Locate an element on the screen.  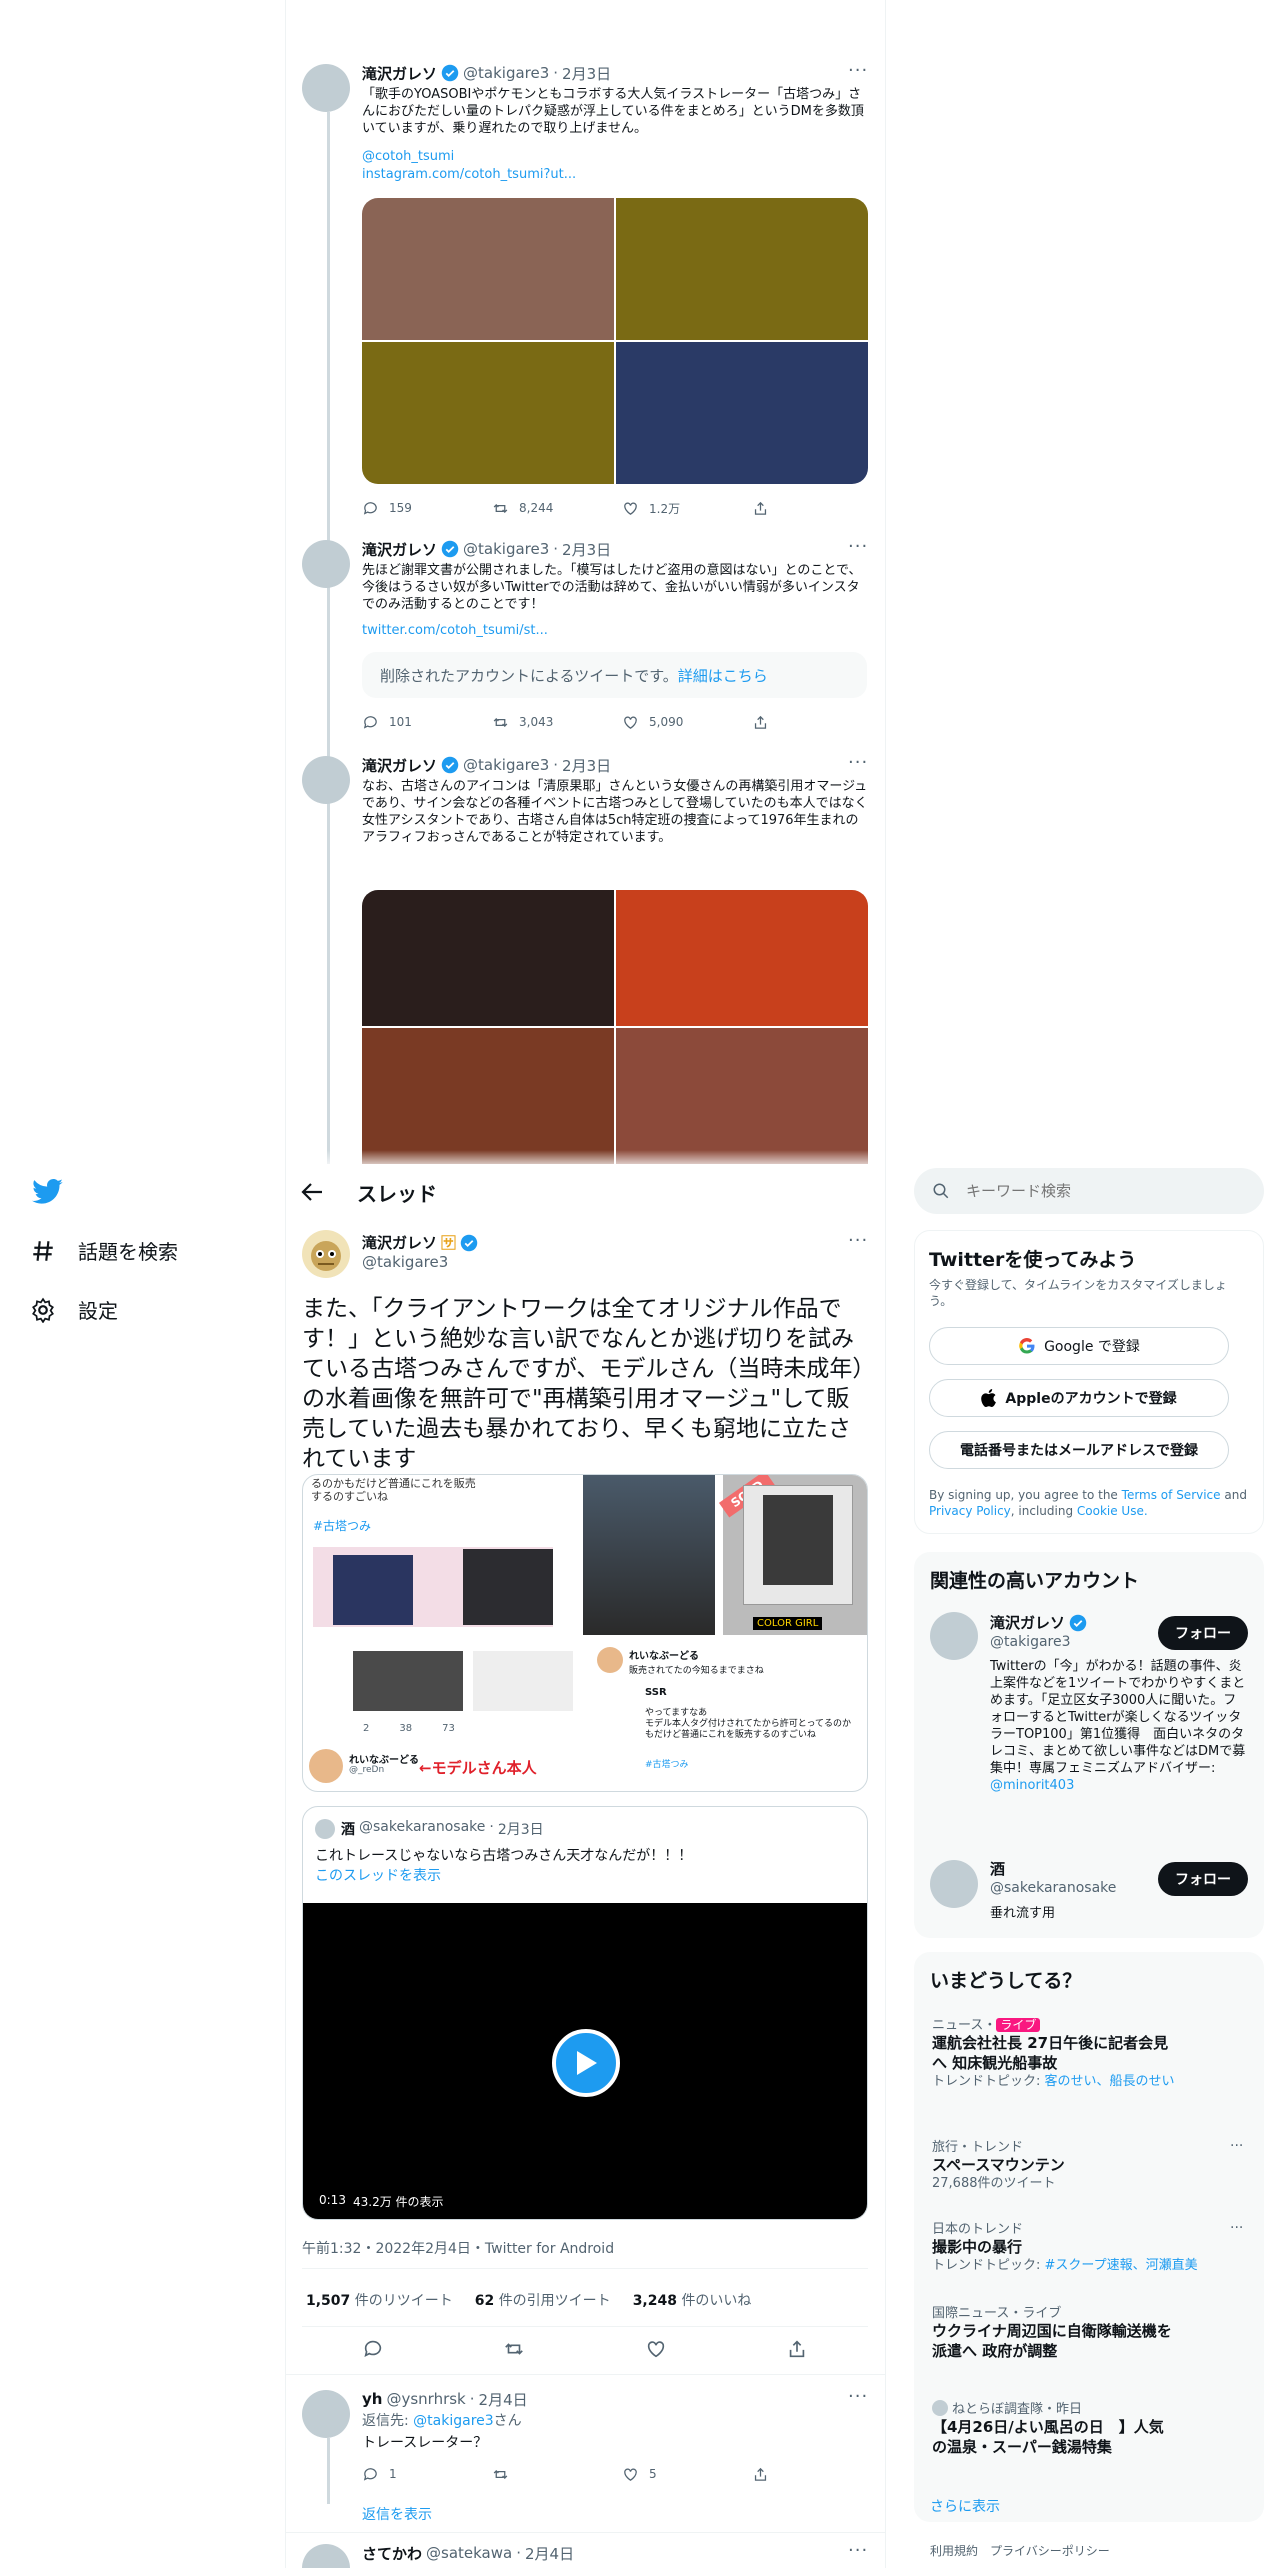
search-input is located at coordinates (1096, 1191).